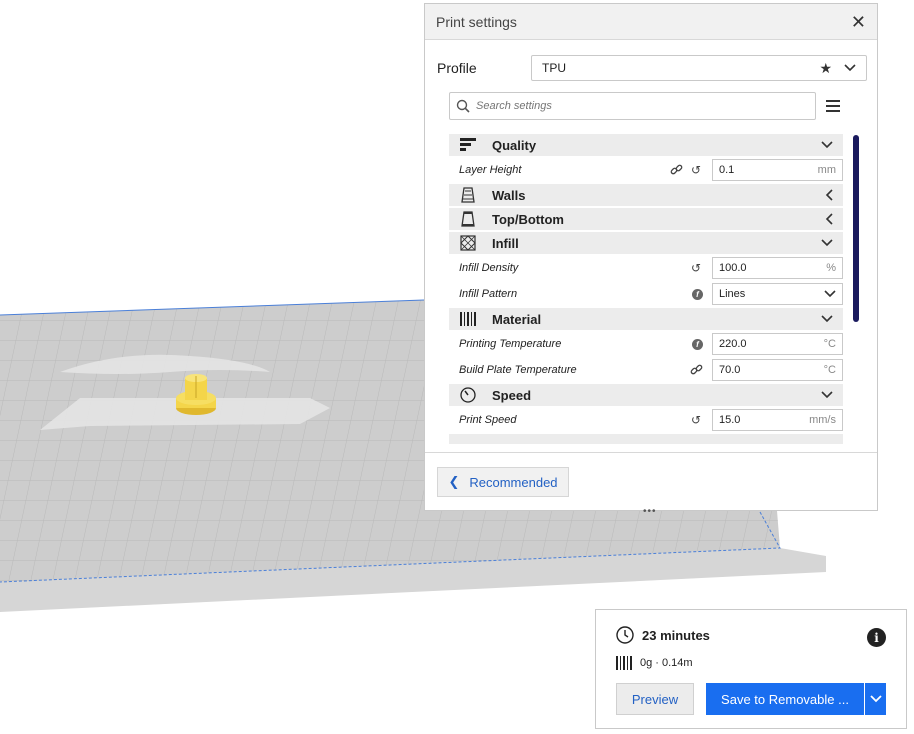 This screenshot has width=914, height=734. I want to click on settings-menu-icon, so click(833, 106).